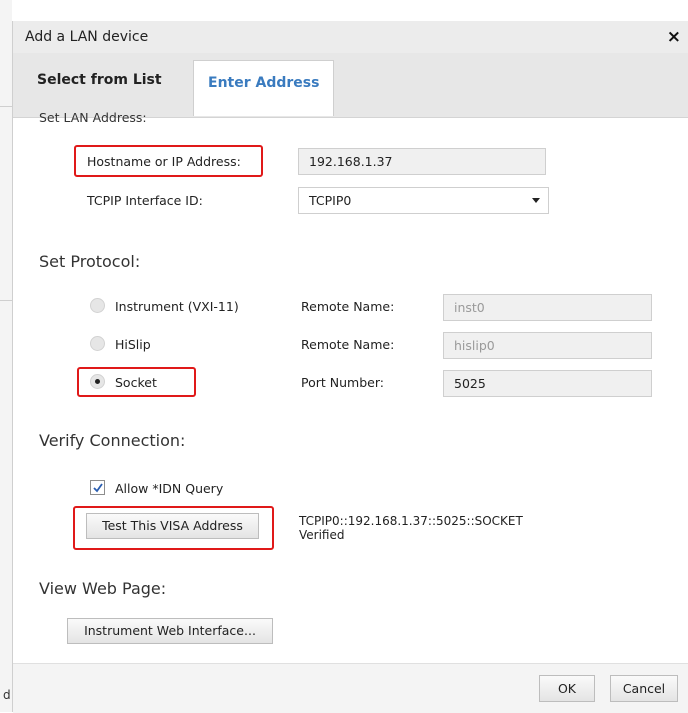 Image resolution: width=688 pixels, height=713 pixels. What do you see at coordinates (350, 37) in the screenshot?
I see `dialog-titlebar: Add a LAN device ×` at bounding box center [350, 37].